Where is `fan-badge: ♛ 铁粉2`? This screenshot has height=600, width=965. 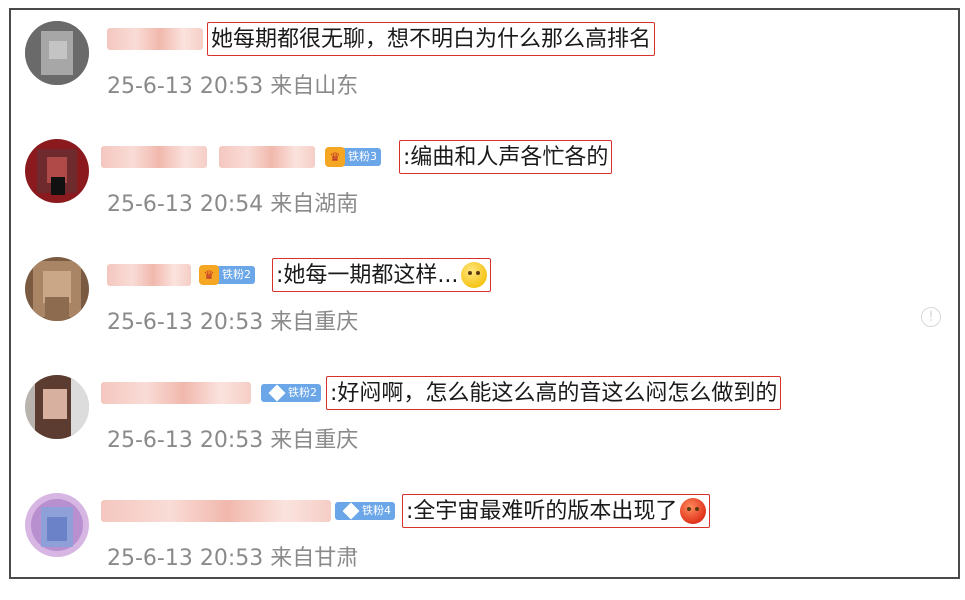
fan-badge: ♛ 铁粉2 is located at coordinates (227, 275).